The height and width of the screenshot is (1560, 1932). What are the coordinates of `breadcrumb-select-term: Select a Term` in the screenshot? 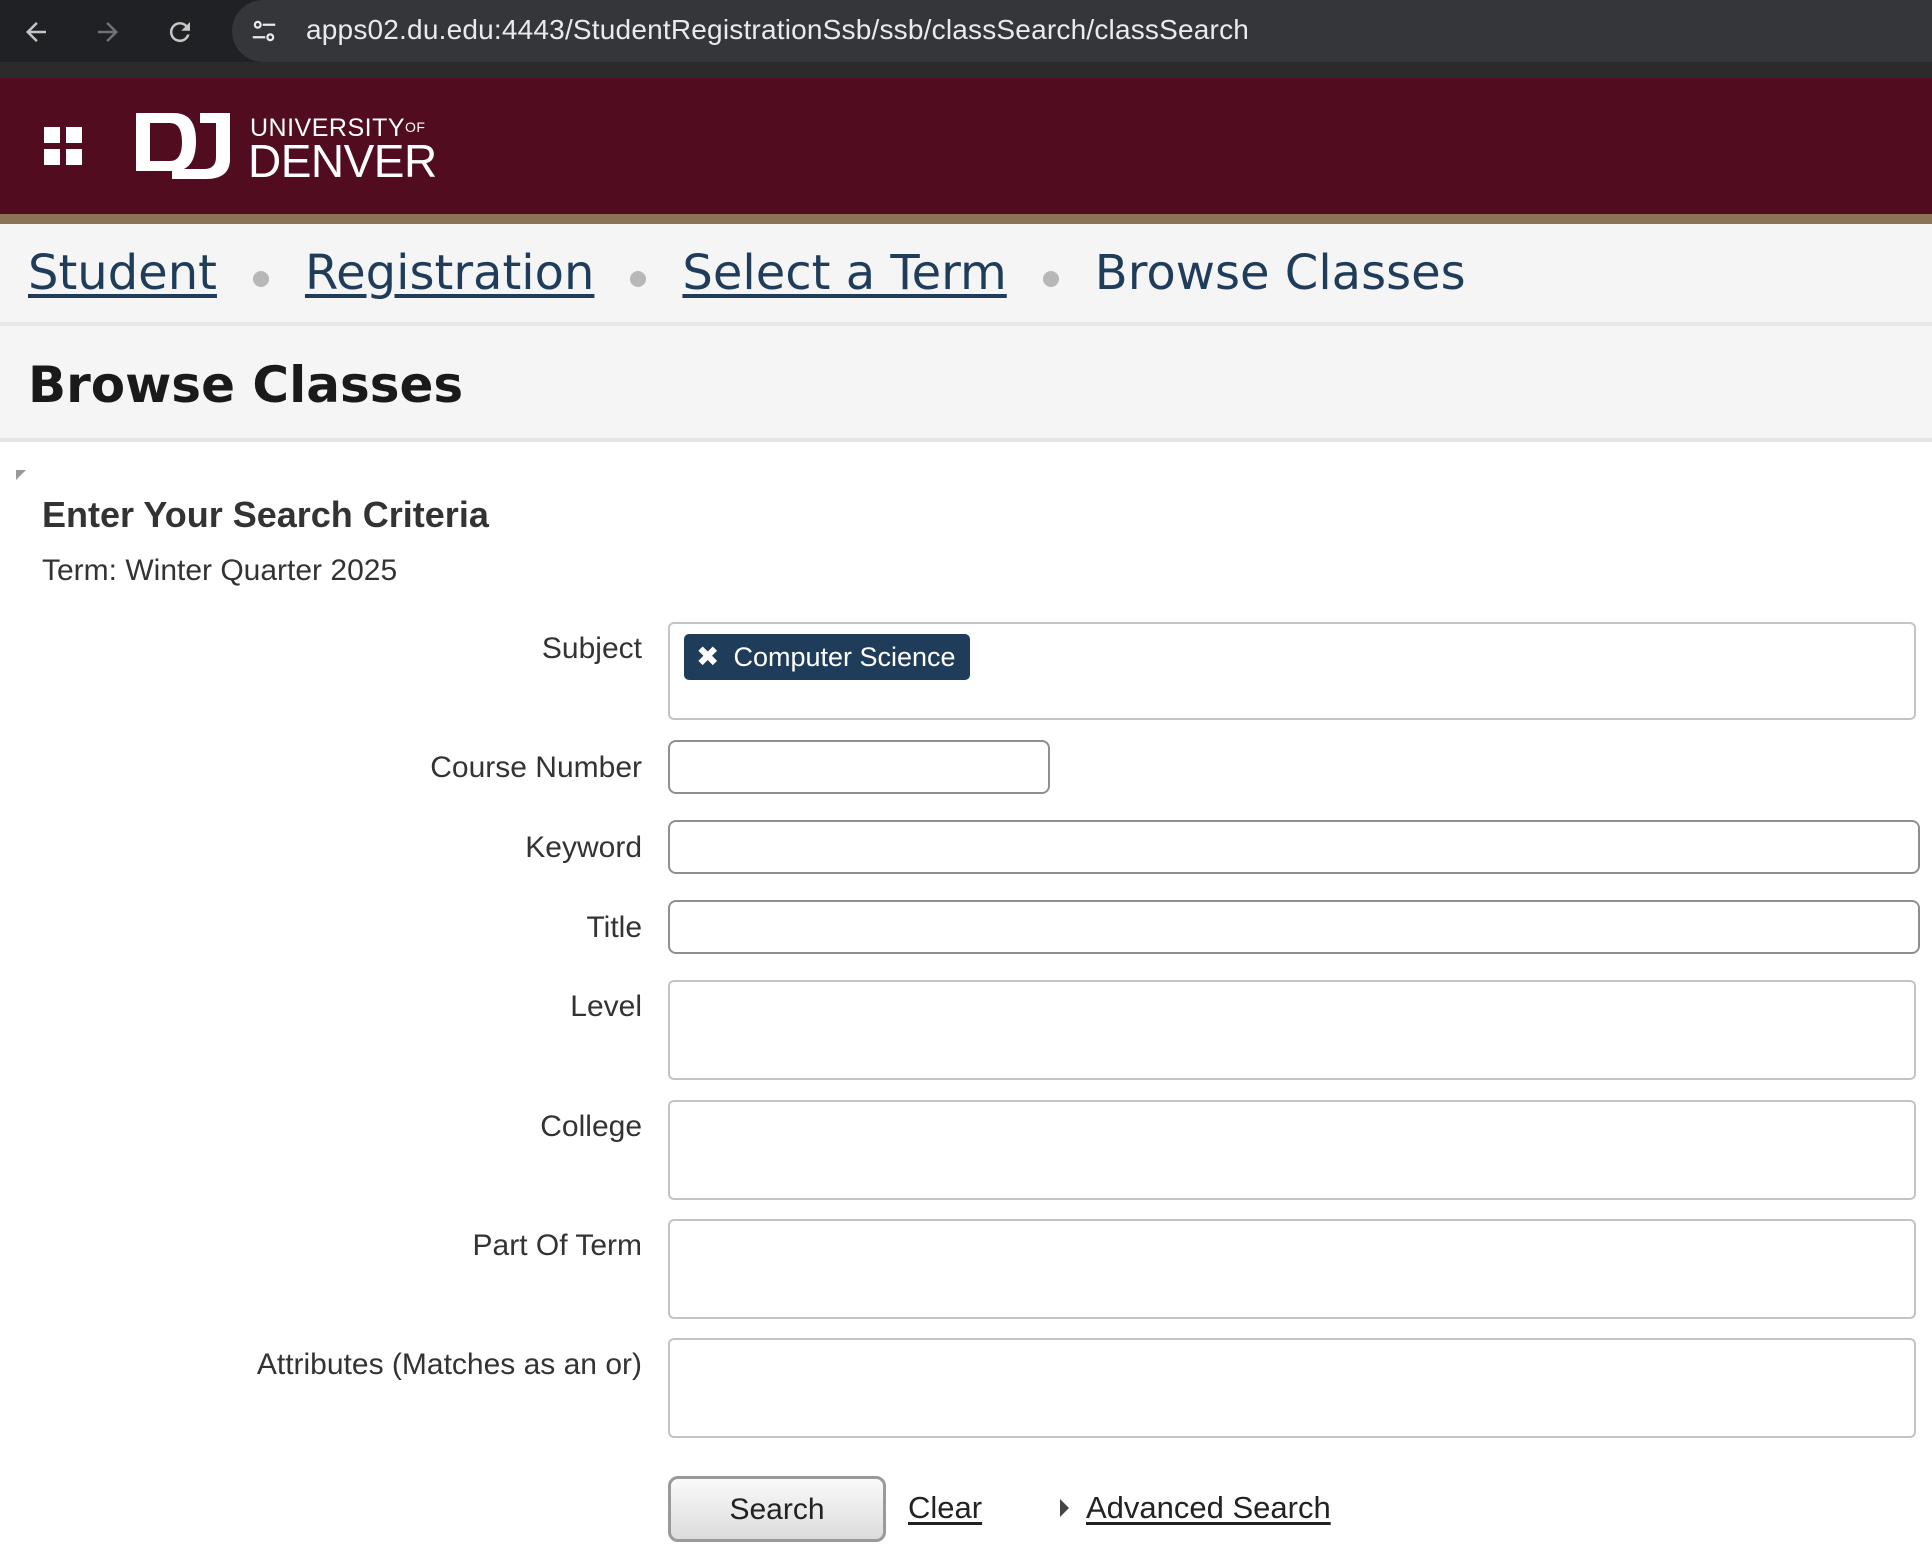 It's located at (844, 273).